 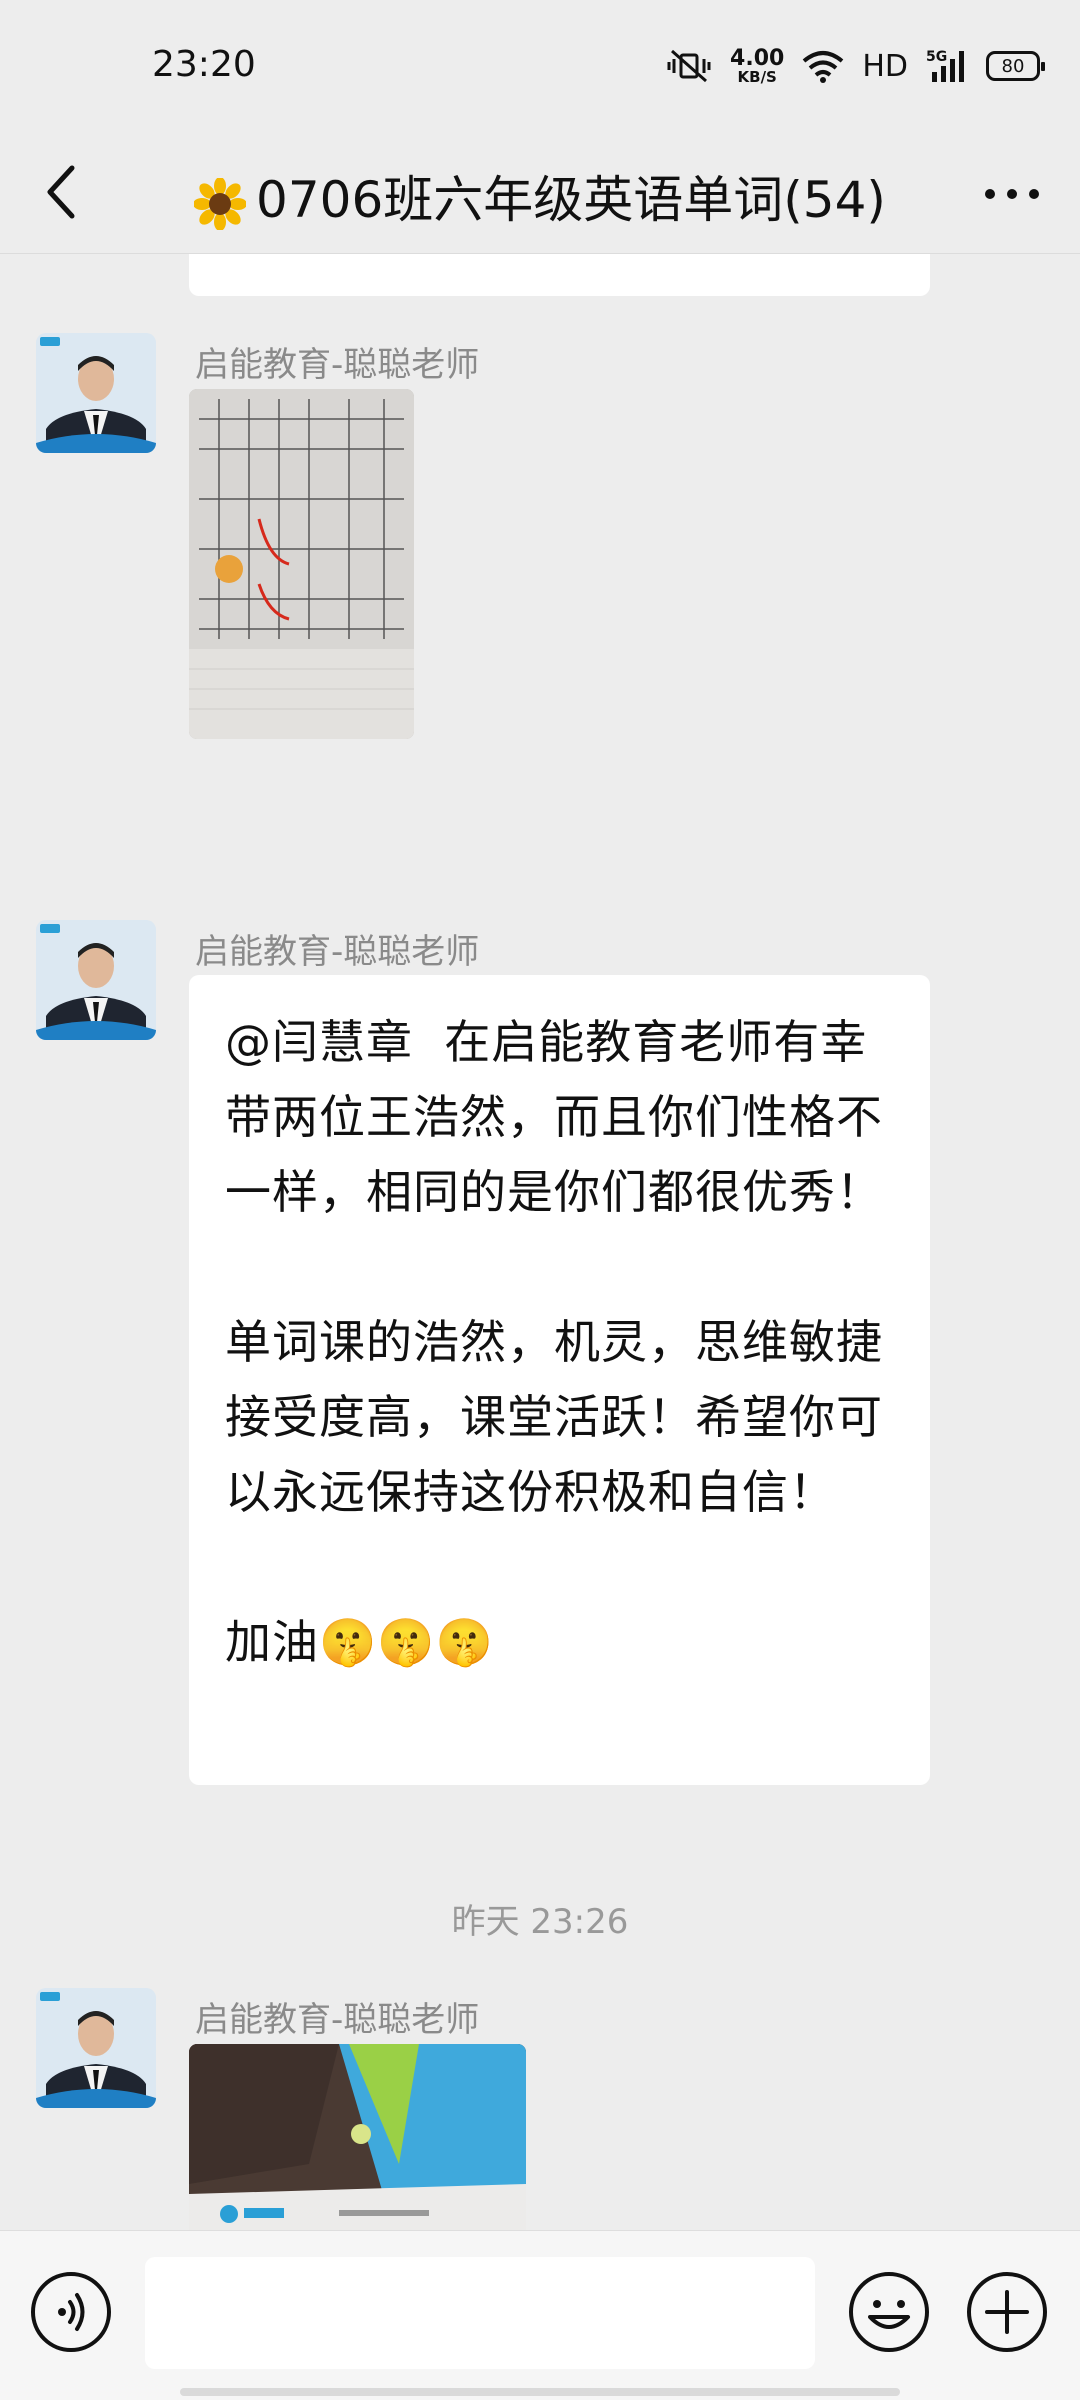 What do you see at coordinates (823, 67) in the screenshot?
I see `wifi-icon` at bounding box center [823, 67].